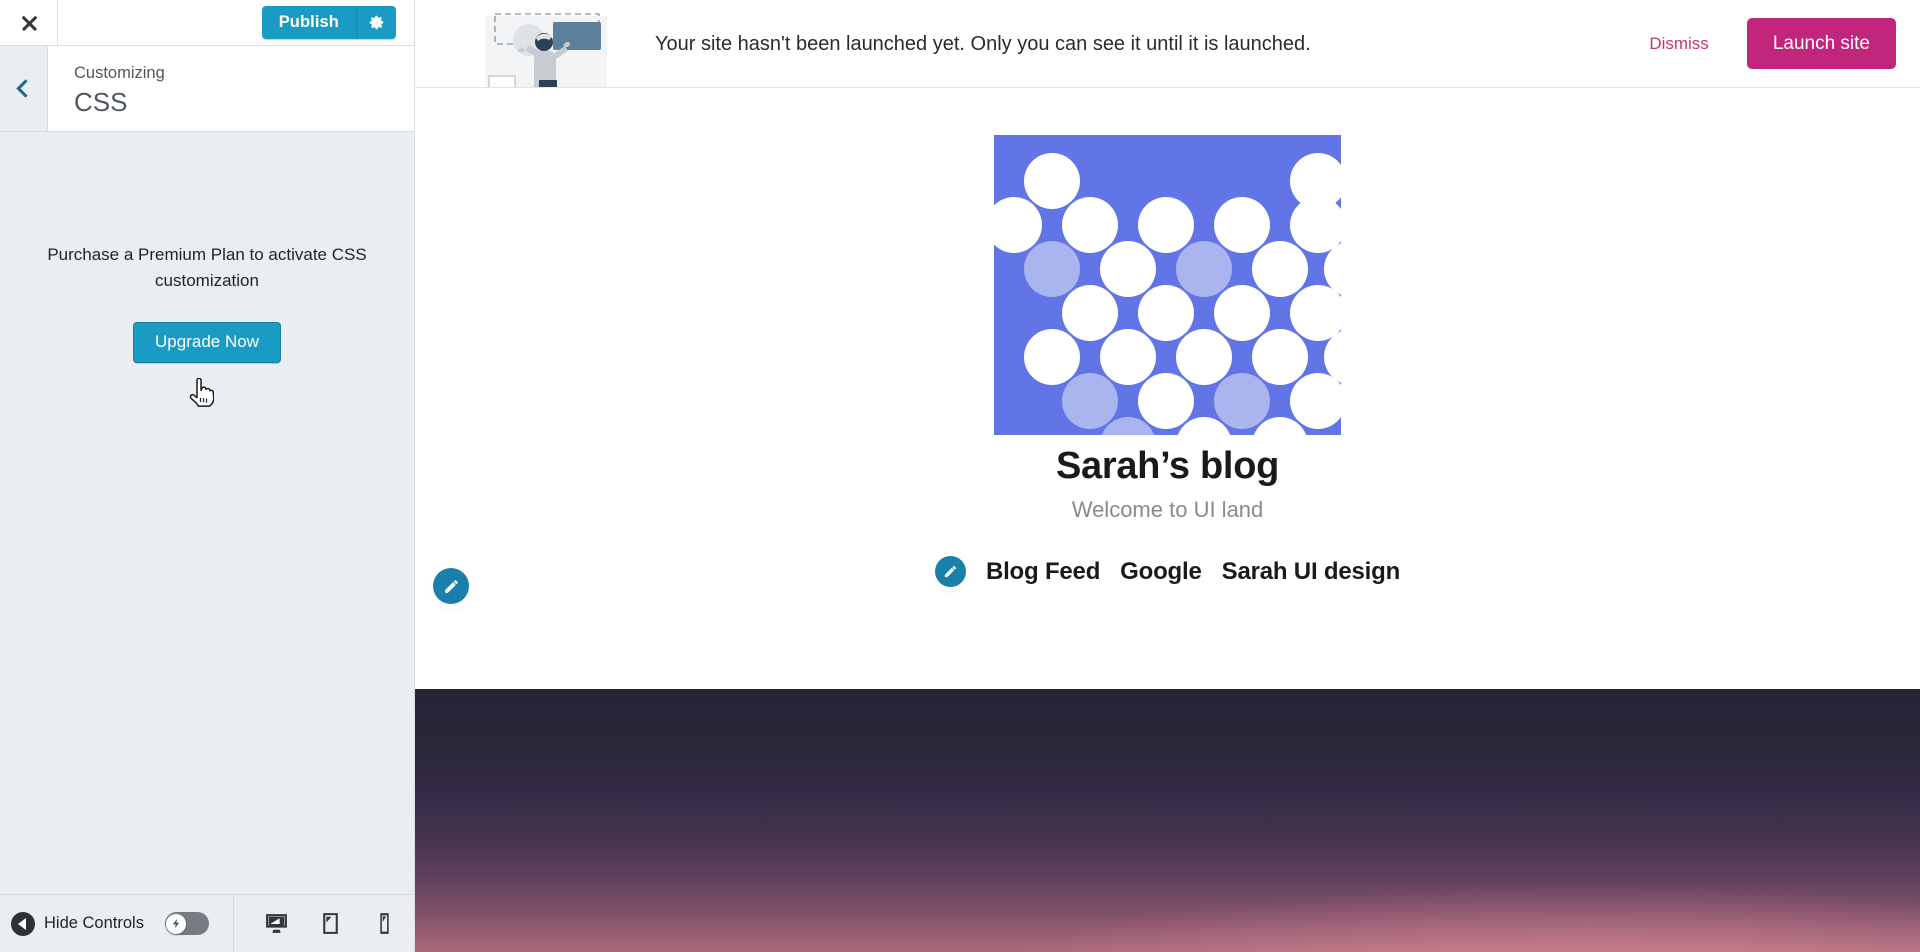 The width and height of the screenshot is (1920, 952). I want to click on toggle-knob, so click(176, 923).